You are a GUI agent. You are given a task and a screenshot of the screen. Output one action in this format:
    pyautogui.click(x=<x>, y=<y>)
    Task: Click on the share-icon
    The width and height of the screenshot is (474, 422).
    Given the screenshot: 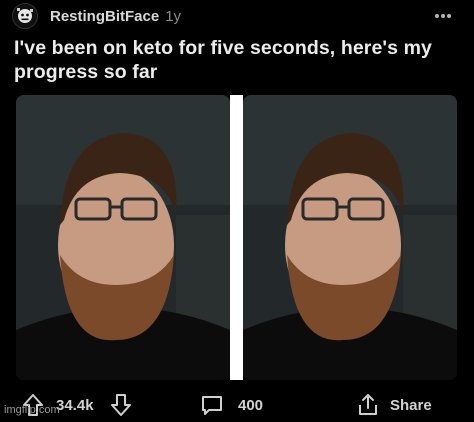 What is the action you would take?
    pyautogui.click(x=368, y=405)
    